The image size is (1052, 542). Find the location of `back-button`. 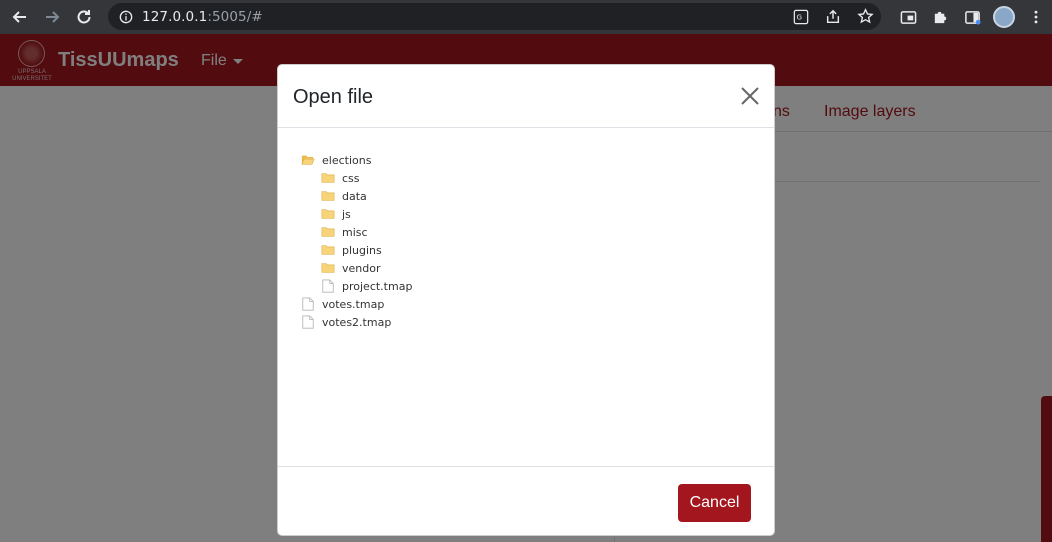

back-button is located at coordinates (20, 17).